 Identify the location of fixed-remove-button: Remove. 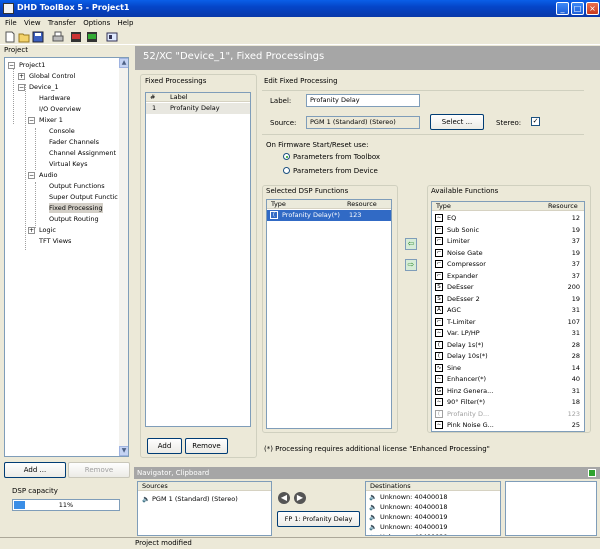
(206, 446).